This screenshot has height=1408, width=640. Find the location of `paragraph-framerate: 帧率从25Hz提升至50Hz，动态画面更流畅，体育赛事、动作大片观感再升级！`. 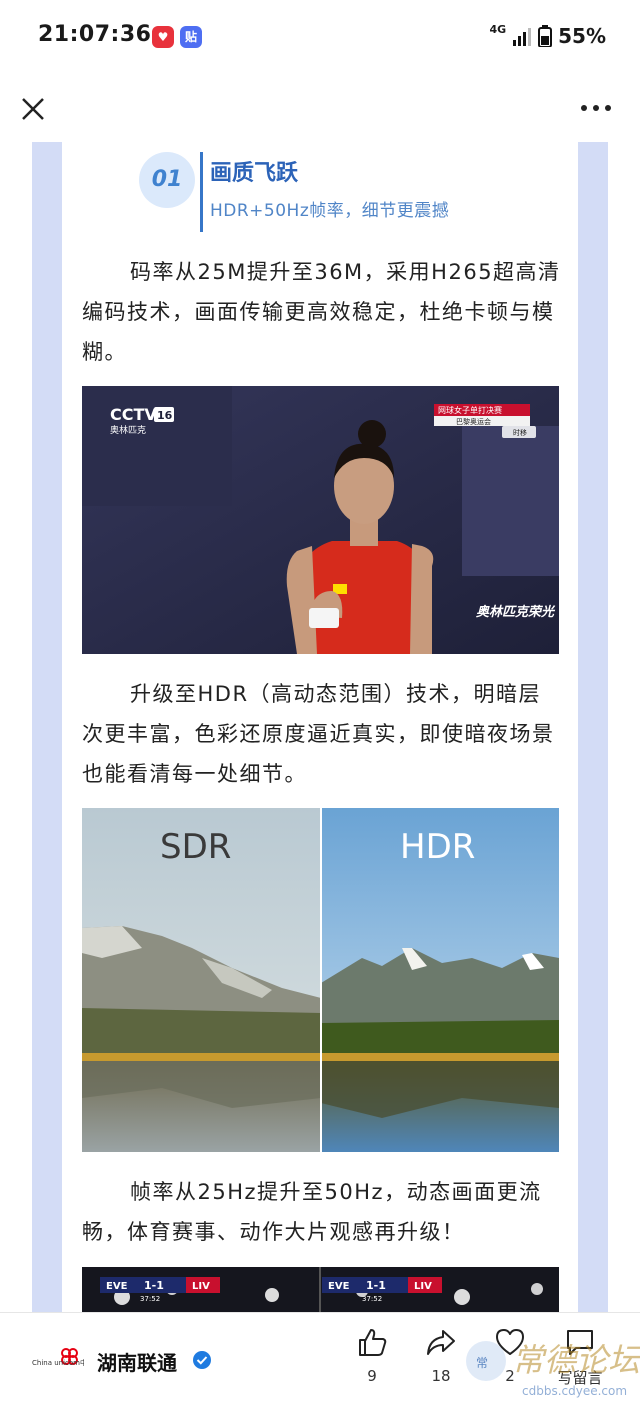

paragraph-framerate: 帧率从25Hz提升至50Hz，动态画面更流畅，体育赛事、动作大片观感再升级！ is located at coordinates (312, 1212).